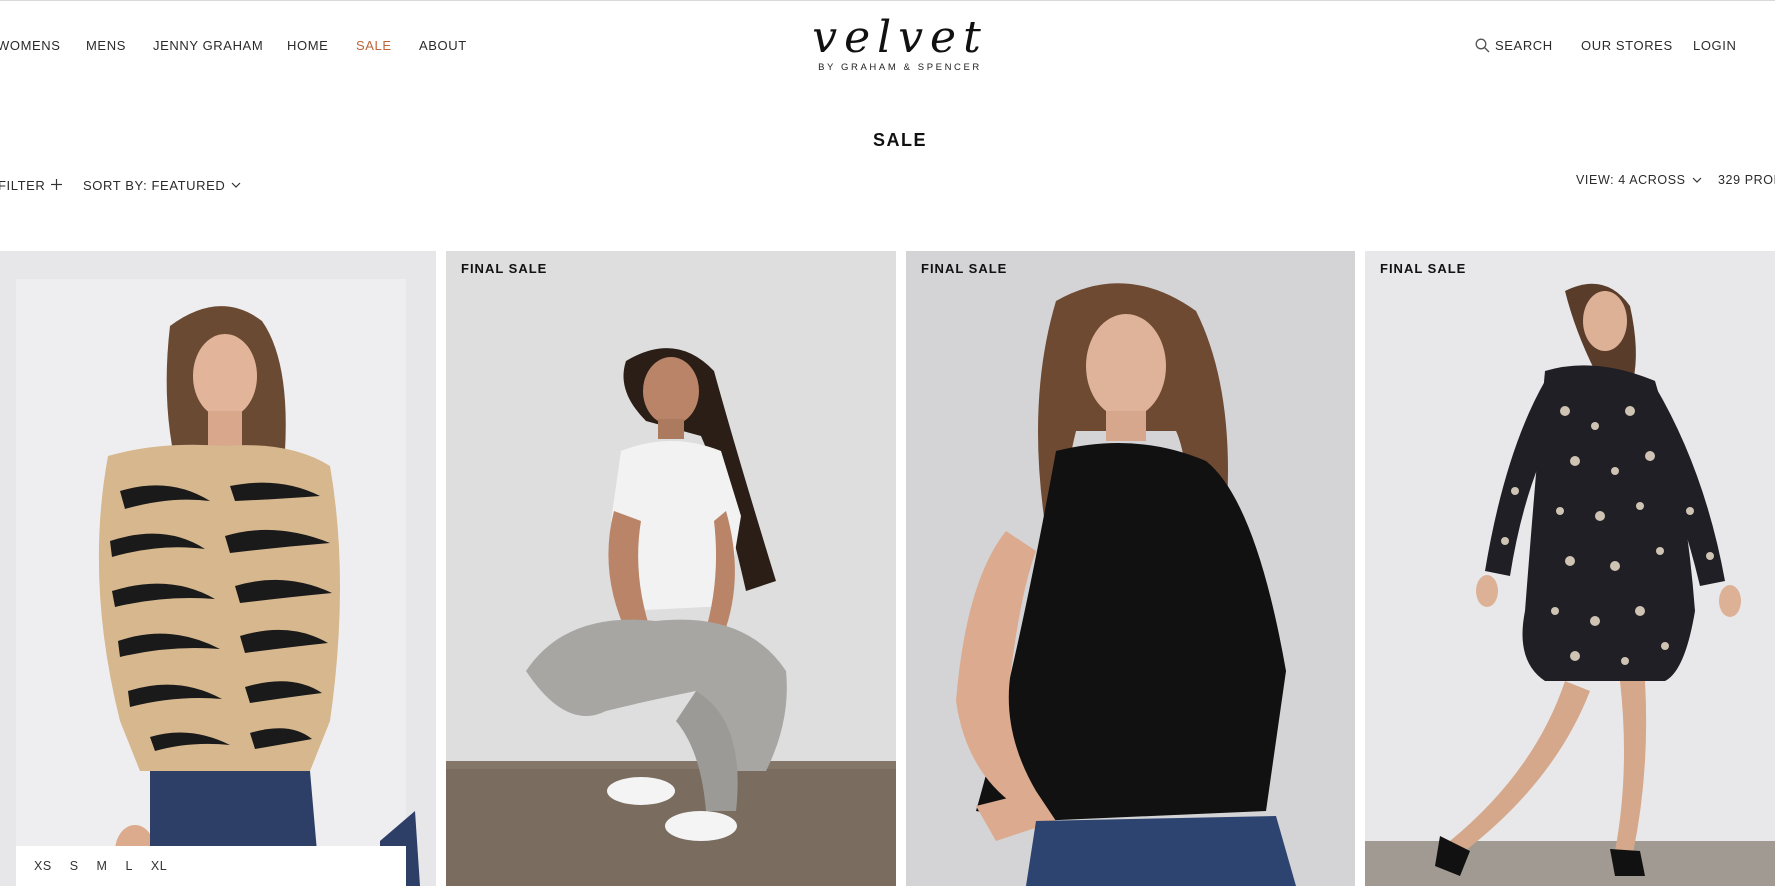 This screenshot has height=886, width=1775. Describe the element at coordinates (43, 866) in the screenshot. I see `size-option: XS` at that location.